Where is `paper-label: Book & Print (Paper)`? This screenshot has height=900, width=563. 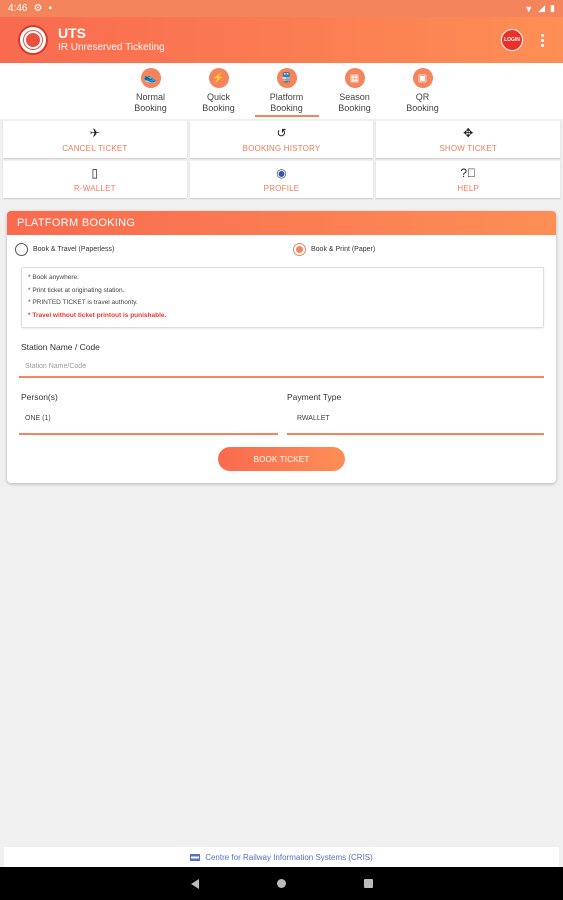
paper-label: Book & Print (Paper) is located at coordinates (343, 249).